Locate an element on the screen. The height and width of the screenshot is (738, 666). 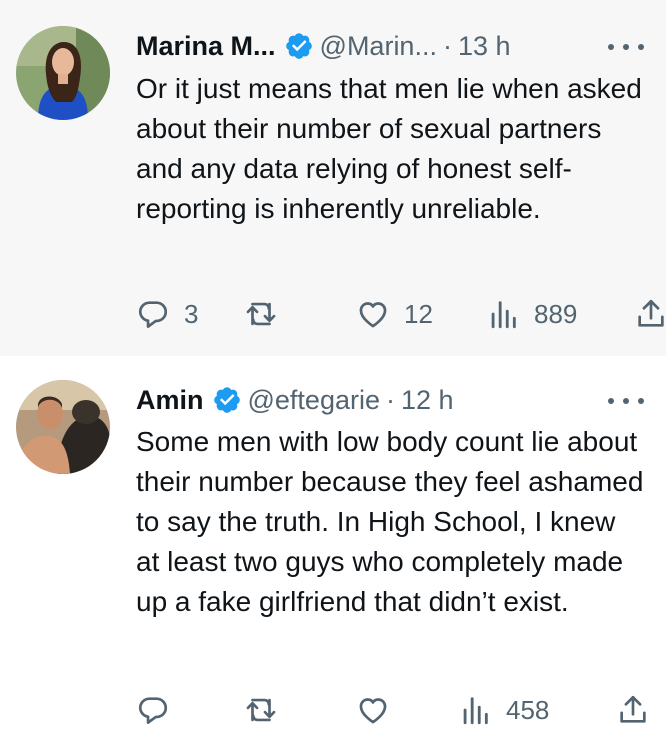
reply-count: 3 is located at coordinates (191, 313).